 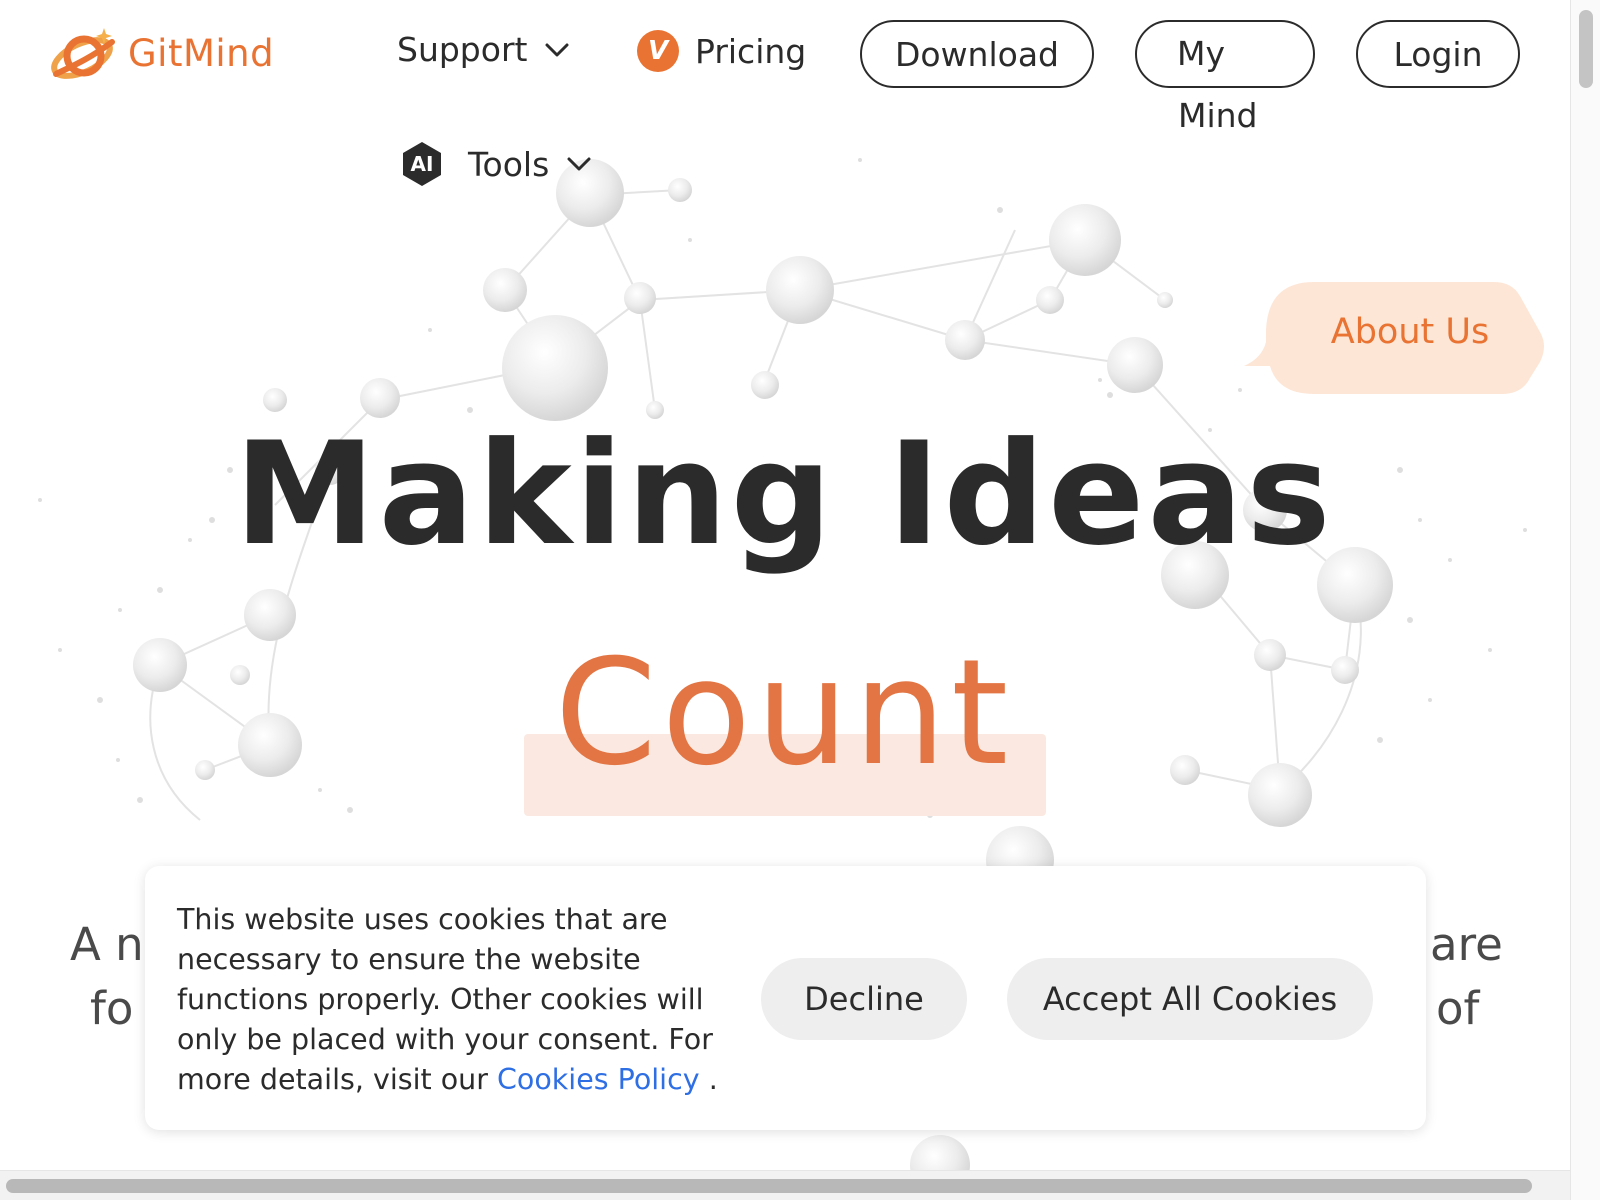 What do you see at coordinates (1201, 53) in the screenshot?
I see `my-mind-label-line1: My` at bounding box center [1201, 53].